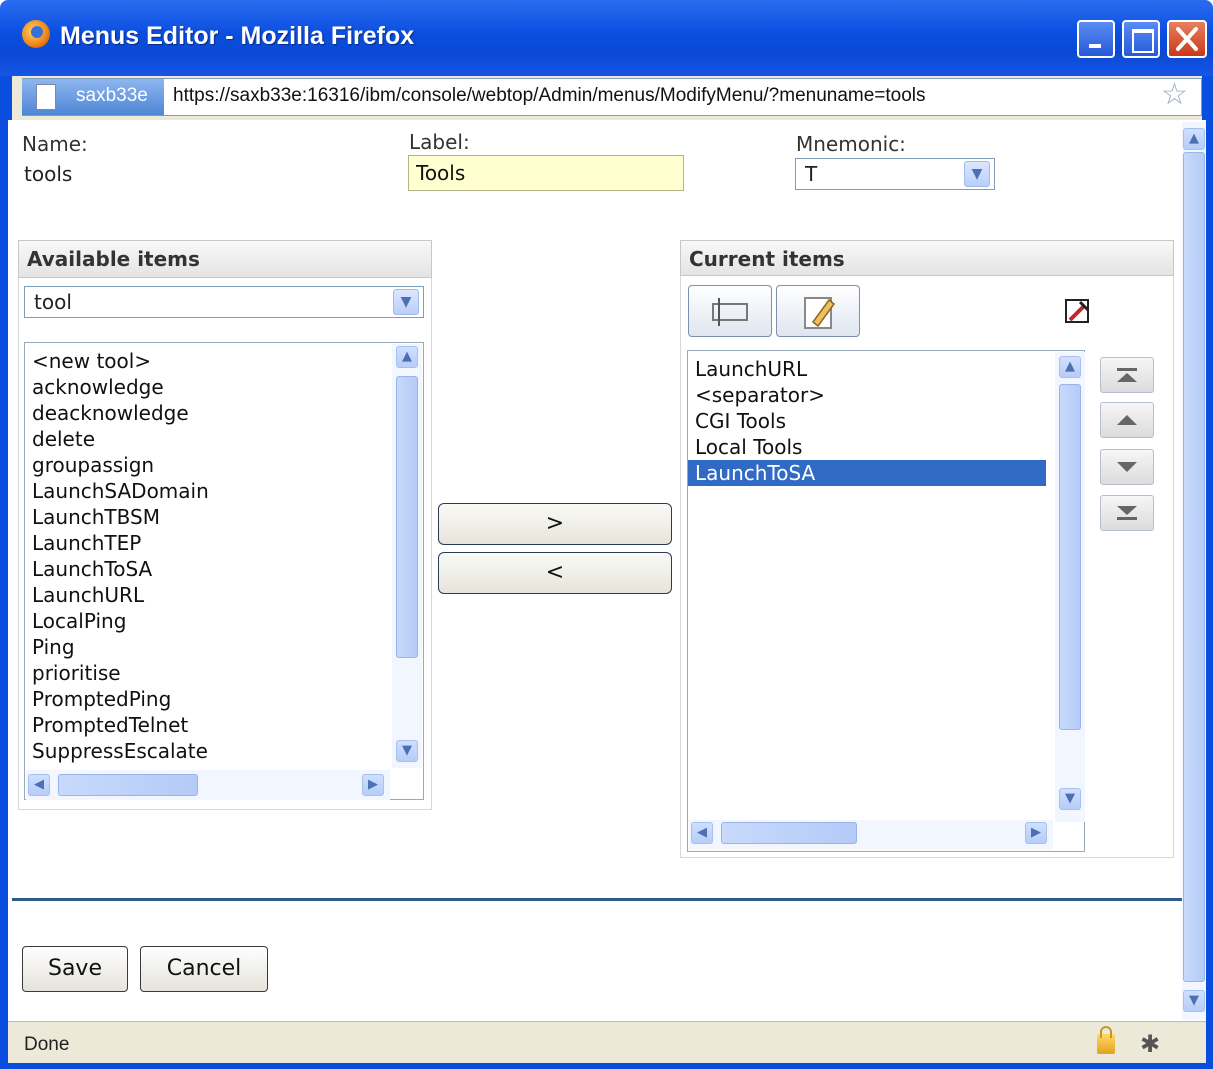 The image size is (1213, 1069). I want to click on move-down-icon, so click(1127, 467).